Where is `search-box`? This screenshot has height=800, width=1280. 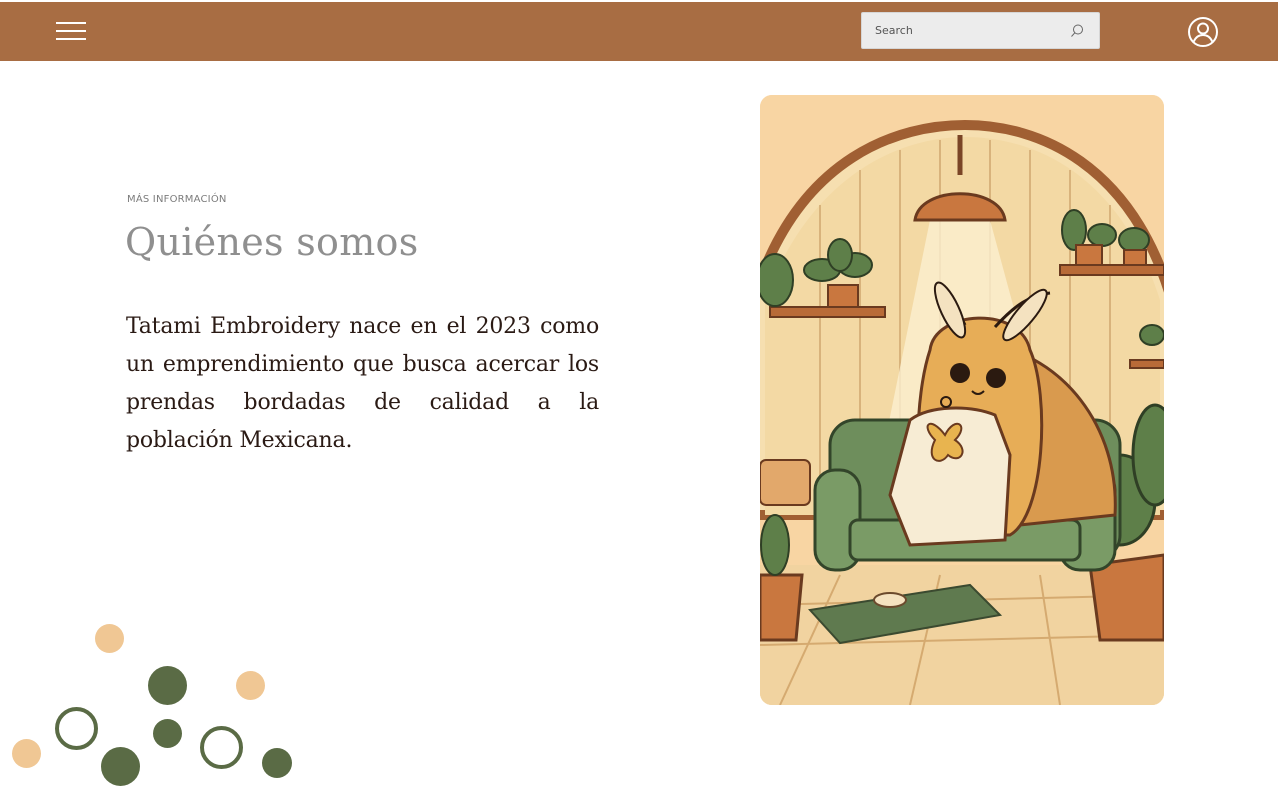 search-box is located at coordinates (980, 30).